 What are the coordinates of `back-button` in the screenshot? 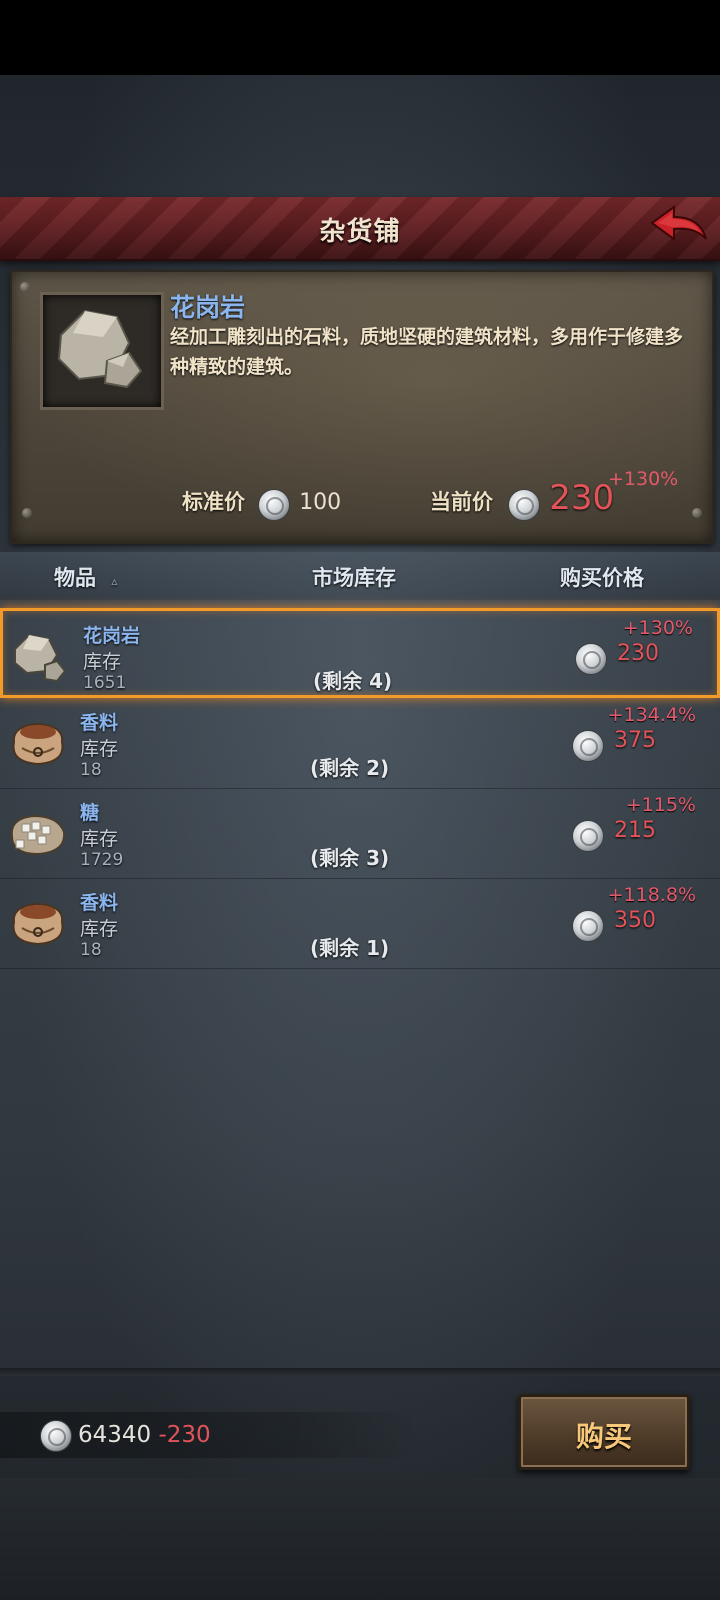 It's located at (679, 228).